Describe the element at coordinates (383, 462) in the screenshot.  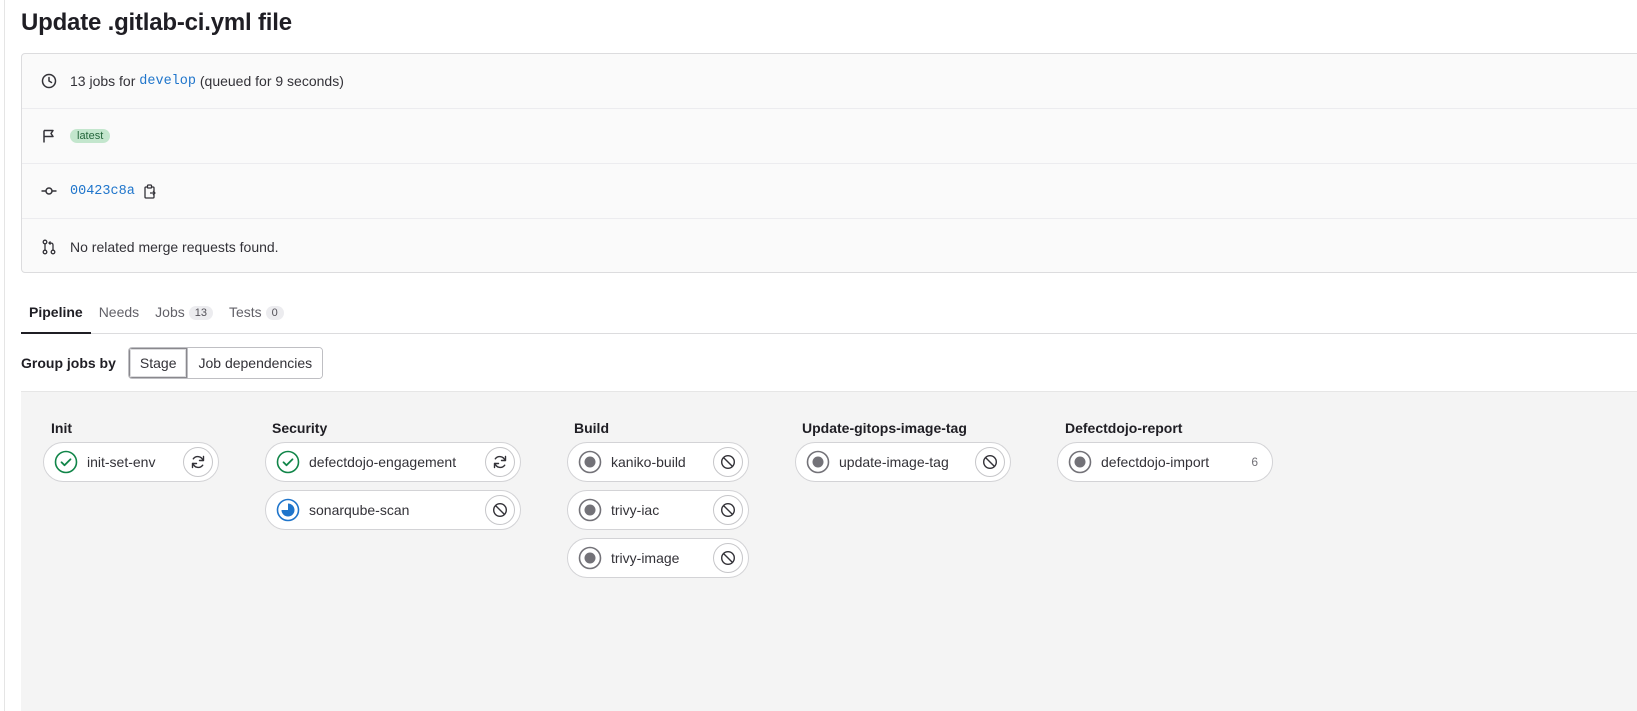
I see `job-name: defectdojo-engagement` at that location.